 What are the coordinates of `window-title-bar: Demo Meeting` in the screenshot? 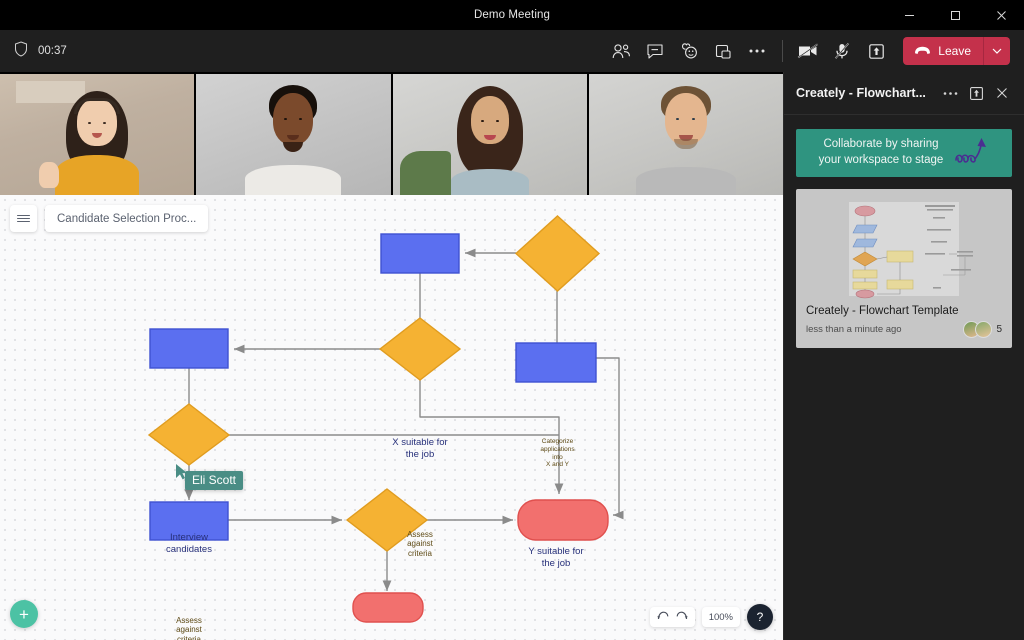 It's located at (512, 15).